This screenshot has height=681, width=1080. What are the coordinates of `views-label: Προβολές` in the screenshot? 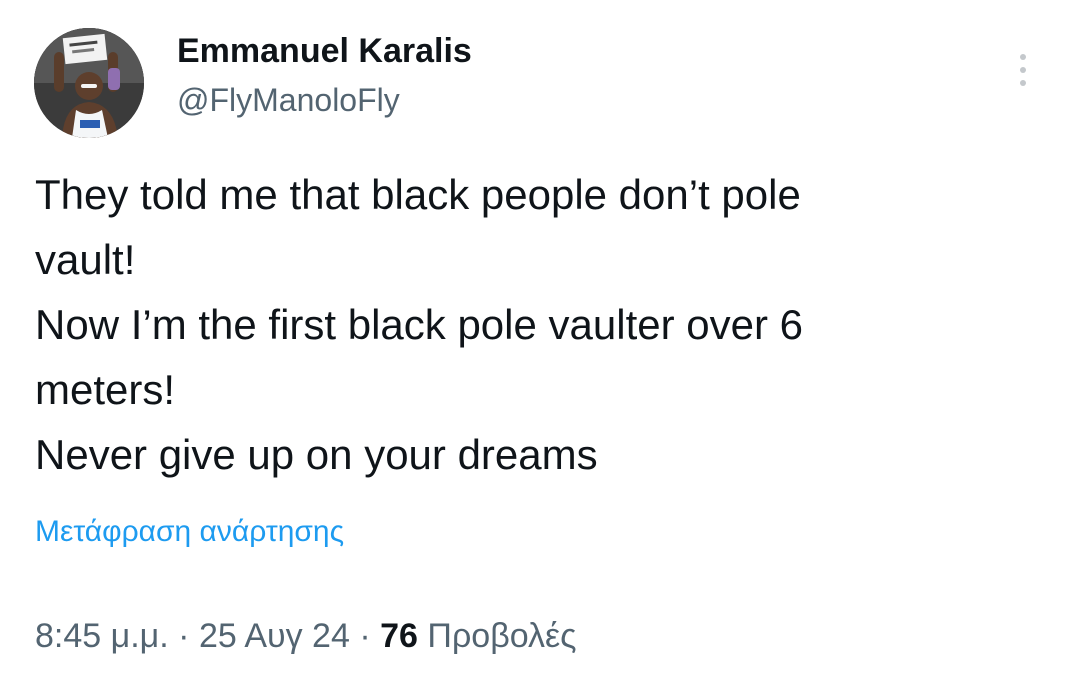 It's located at (502, 636).